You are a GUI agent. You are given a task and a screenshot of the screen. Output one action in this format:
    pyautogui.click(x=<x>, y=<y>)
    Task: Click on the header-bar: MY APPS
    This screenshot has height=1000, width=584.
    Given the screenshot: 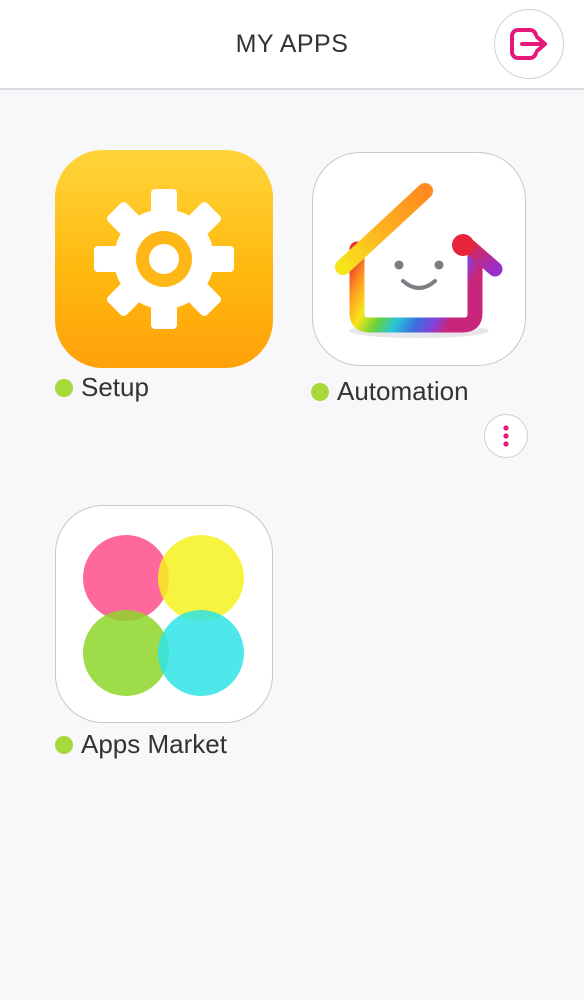 What is the action you would take?
    pyautogui.click(x=292, y=45)
    